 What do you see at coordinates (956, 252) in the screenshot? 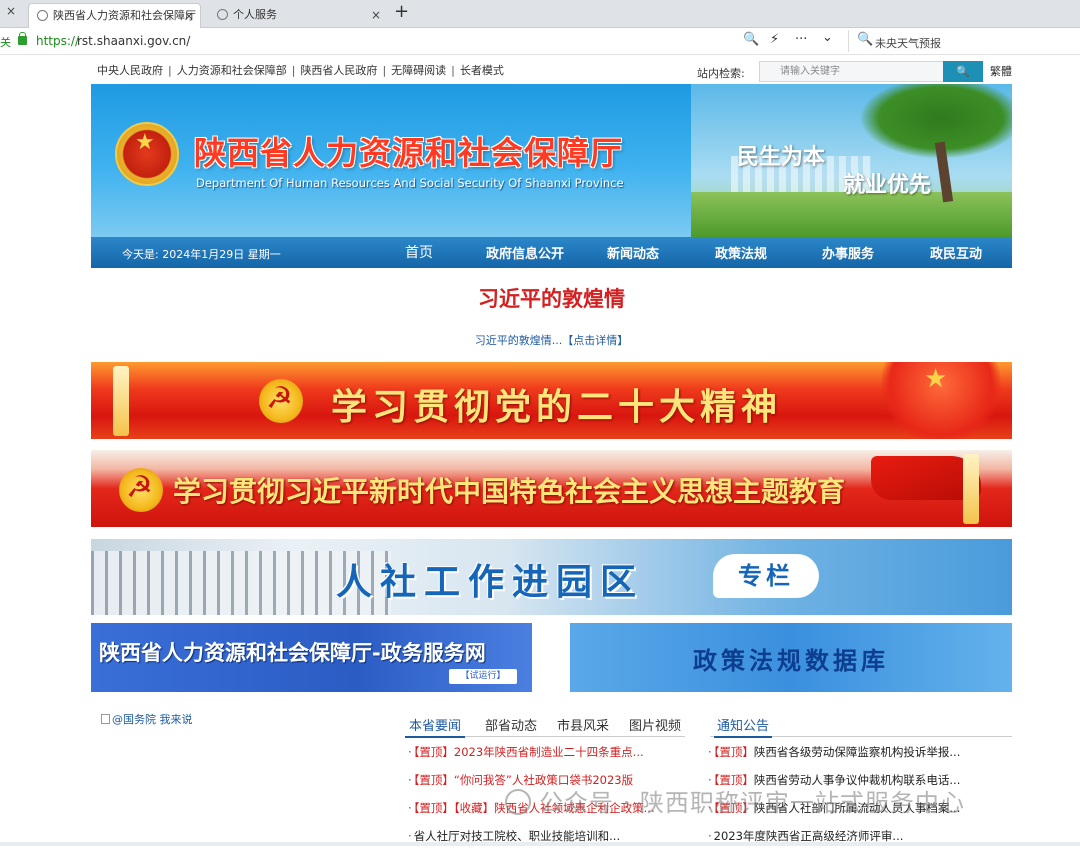
I see `nav-interaction: 政民互动` at bounding box center [956, 252].